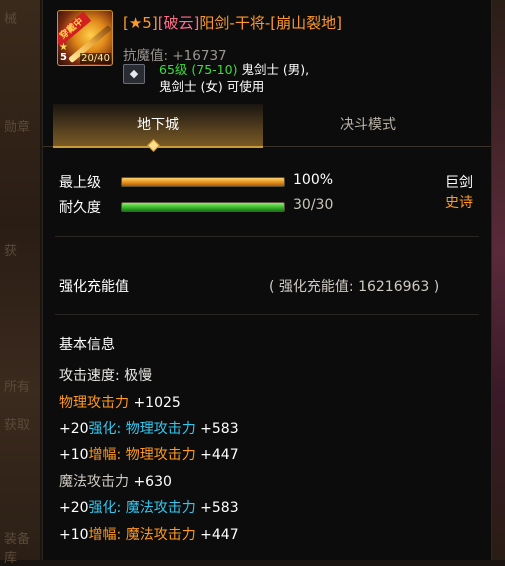 Image resolution: width=505 pixels, height=566 pixels. I want to click on physical-attack-label: 物理攻击力, so click(94, 403).